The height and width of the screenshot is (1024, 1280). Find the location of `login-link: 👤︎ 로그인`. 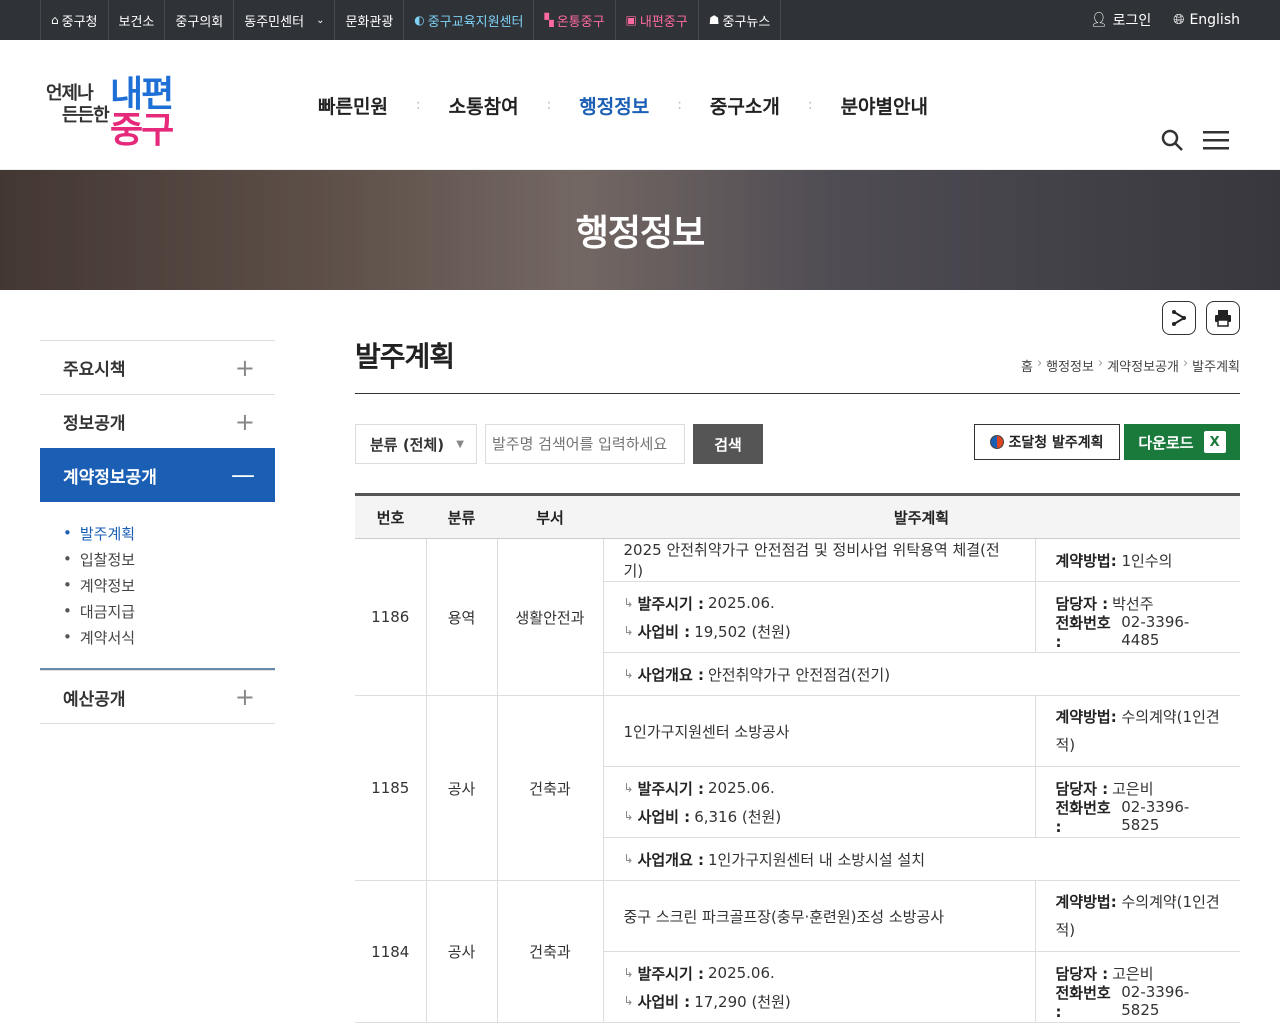

login-link: 👤︎ 로그인 is located at coordinates (1120, 20).